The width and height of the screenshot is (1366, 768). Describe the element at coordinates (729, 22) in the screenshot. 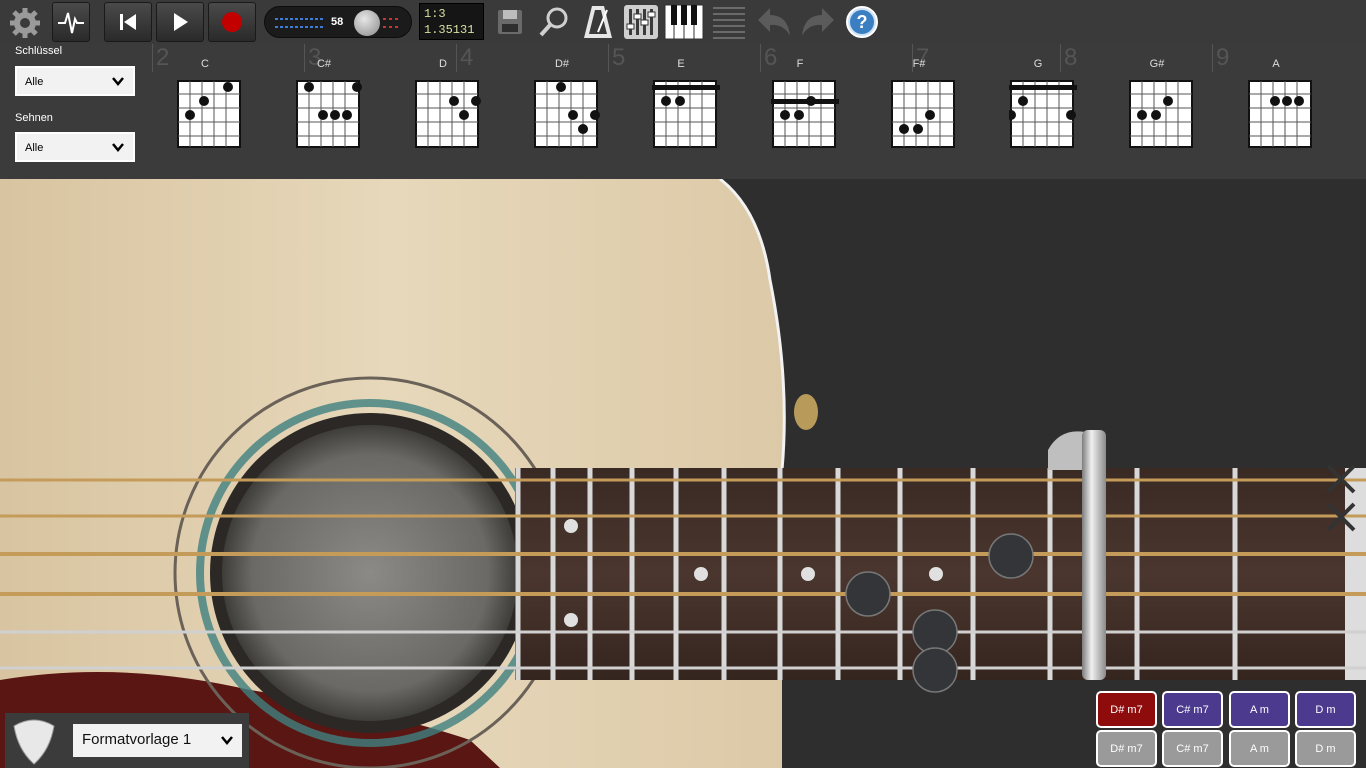

I see `list-icon` at that location.